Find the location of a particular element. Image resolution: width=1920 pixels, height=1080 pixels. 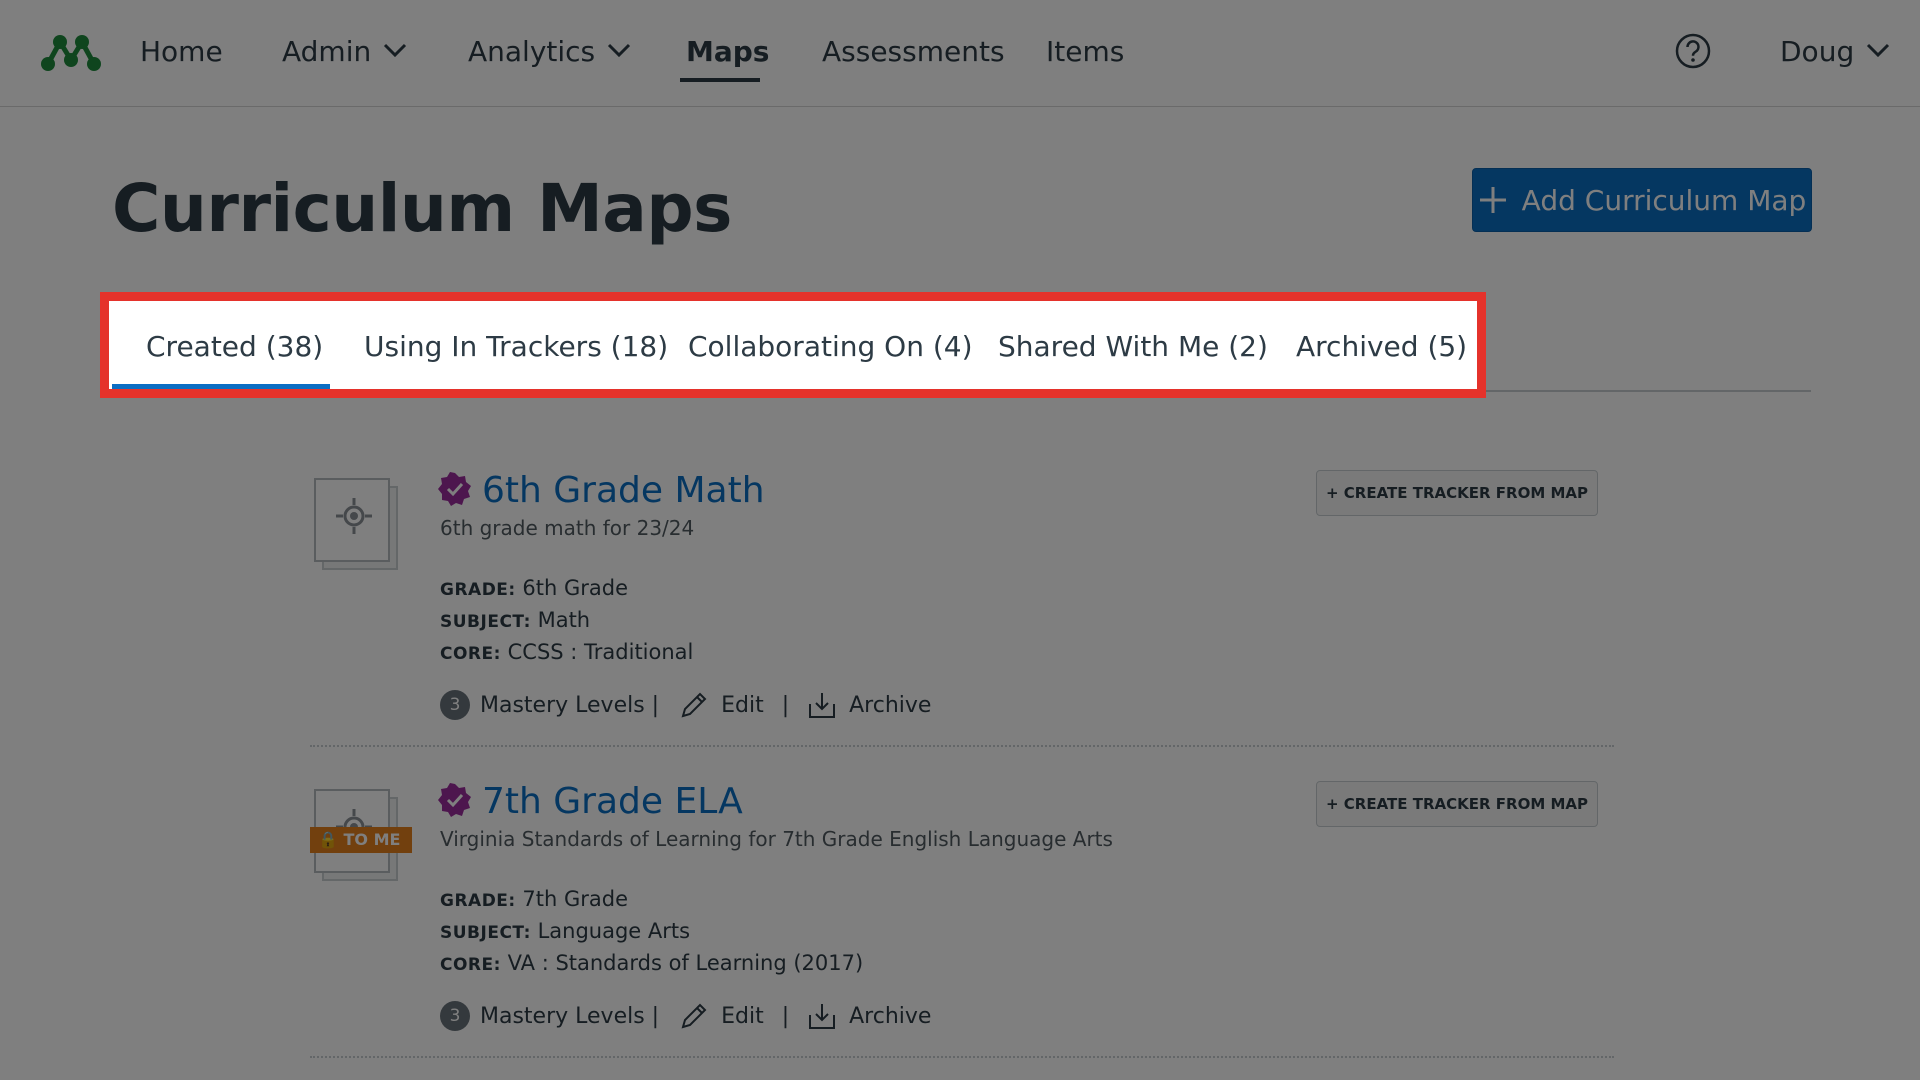

nav-admin-label: Admin is located at coordinates (327, 51).